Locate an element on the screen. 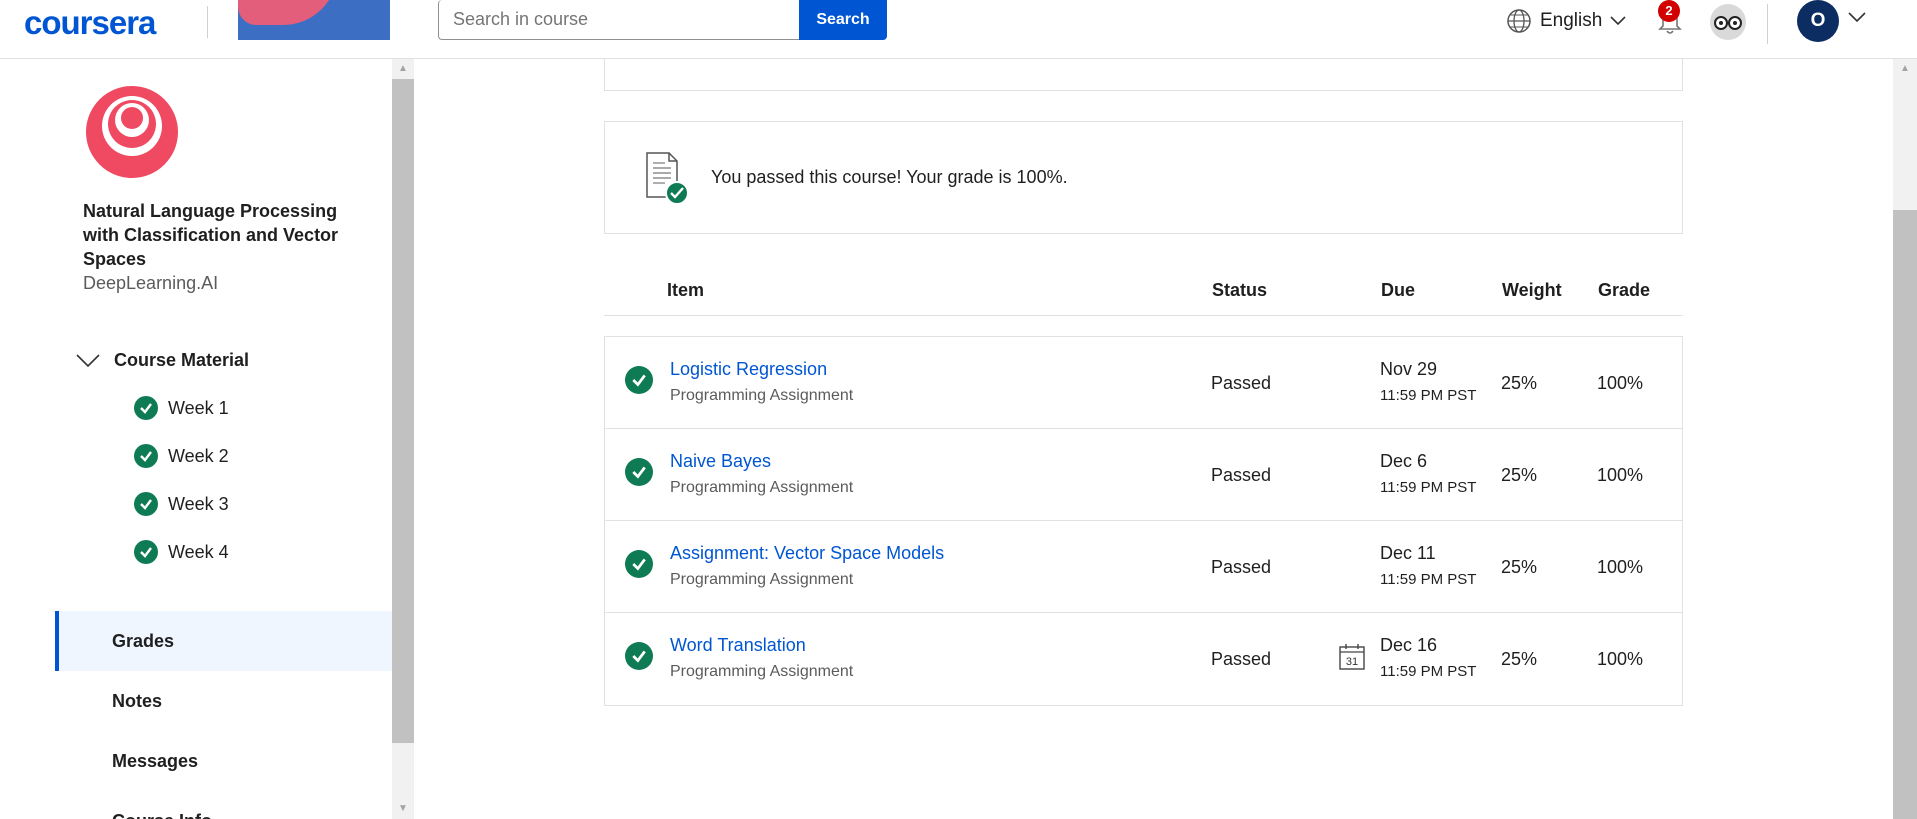  sidebar-item-week-4: Week 4 is located at coordinates (181, 552).